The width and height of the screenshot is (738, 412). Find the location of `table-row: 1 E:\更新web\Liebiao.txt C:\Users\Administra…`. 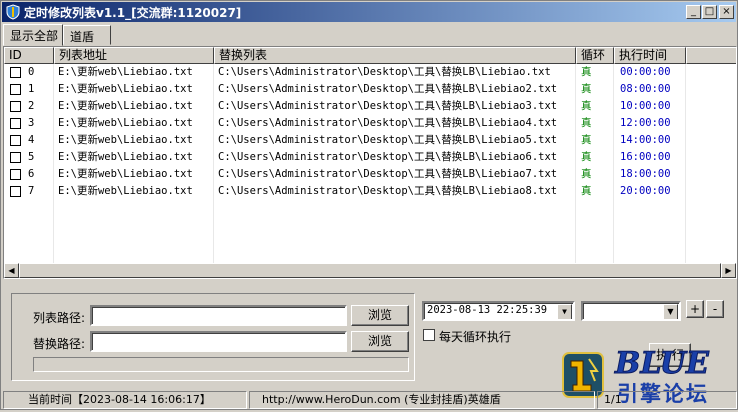

table-row: 1 E:\更新web\Liebiao.txt C:\Users\Administra… is located at coordinates (362, 89).